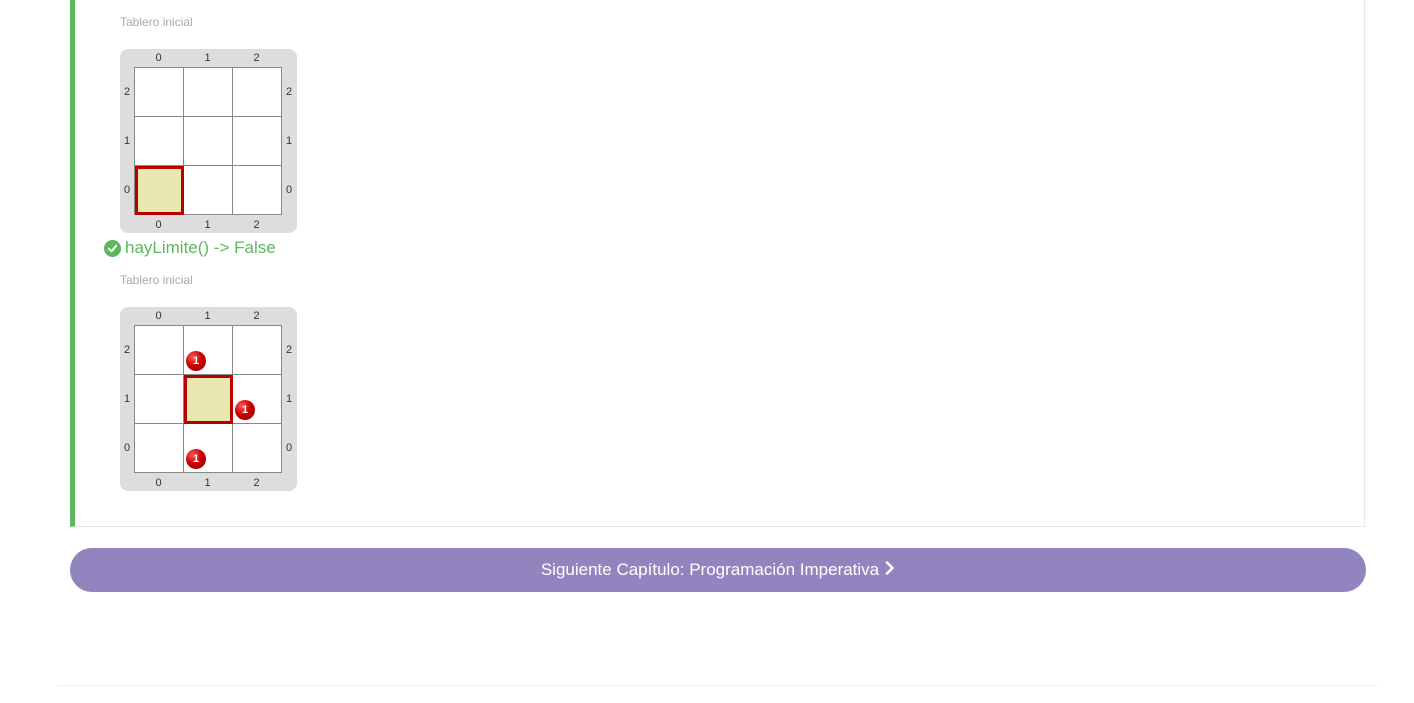  Describe the element at coordinates (112, 248) in the screenshot. I see `check-circle-icon` at that location.